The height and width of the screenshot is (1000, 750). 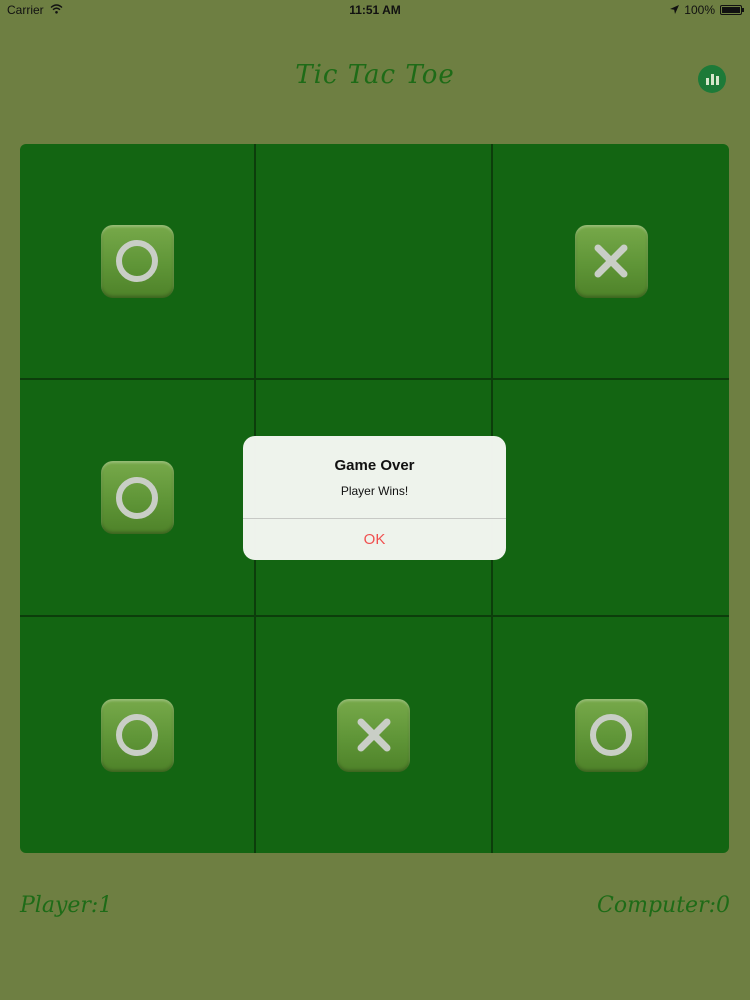 What do you see at coordinates (374, 465) in the screenshot?
I see `alert-title: Game Over` at bounding box center [374, 465].